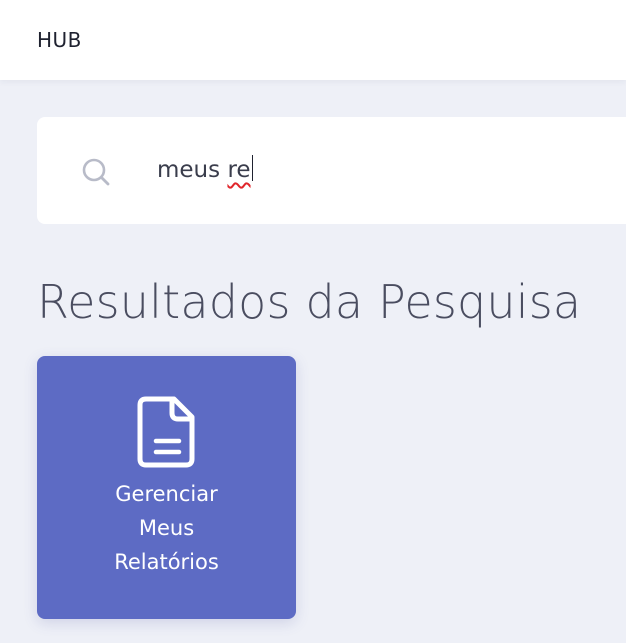 The width and height of the screenshot is (626, 643). I want to click on search-input: meus re, so click(205, 170).